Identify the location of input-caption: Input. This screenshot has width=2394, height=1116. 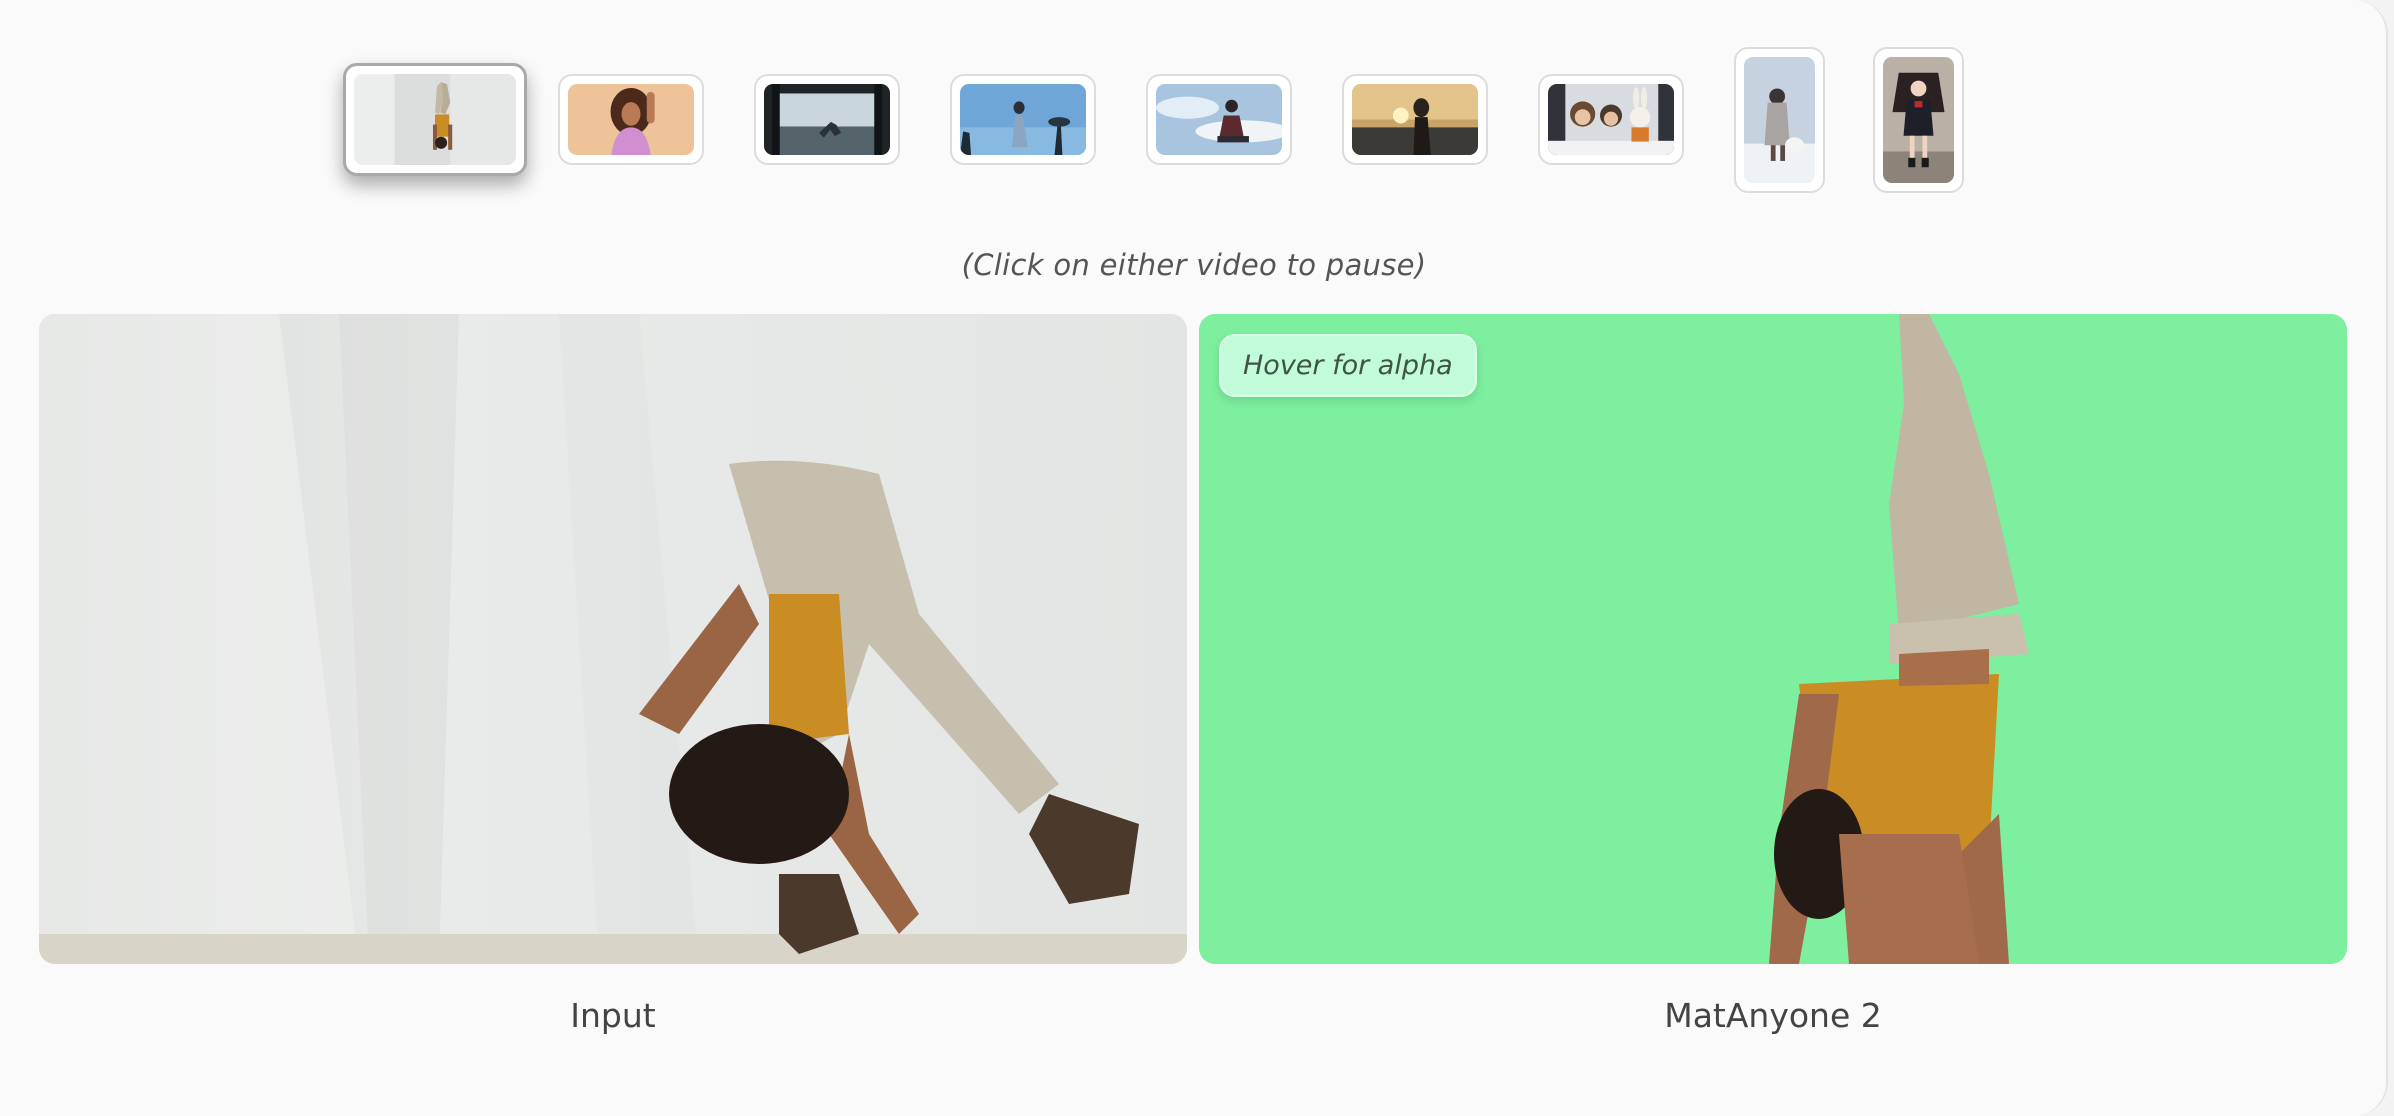
(613, 1015).